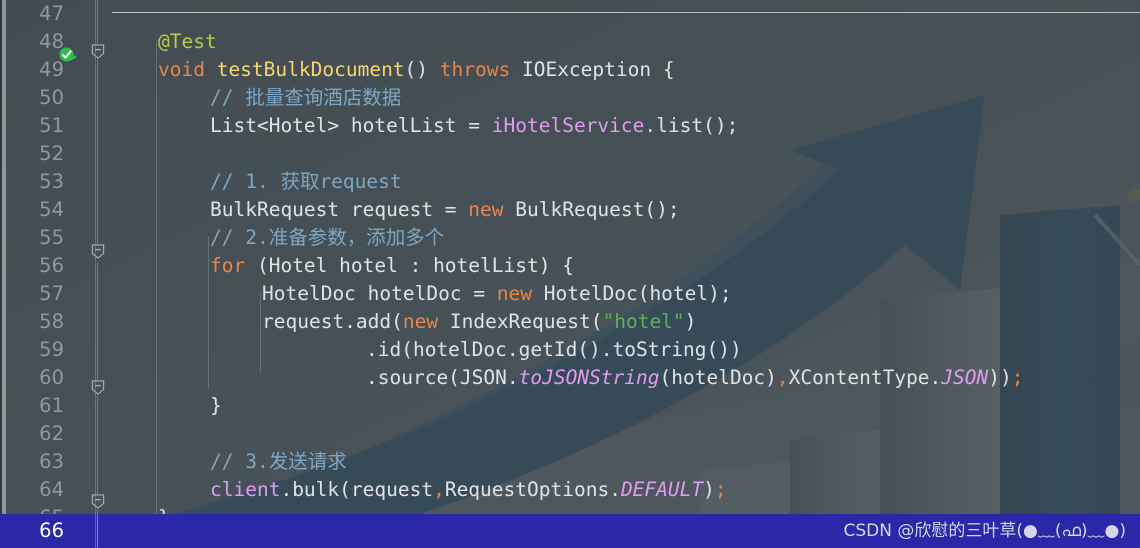  I want to click on caret-fold-rail, so click(97, 531).